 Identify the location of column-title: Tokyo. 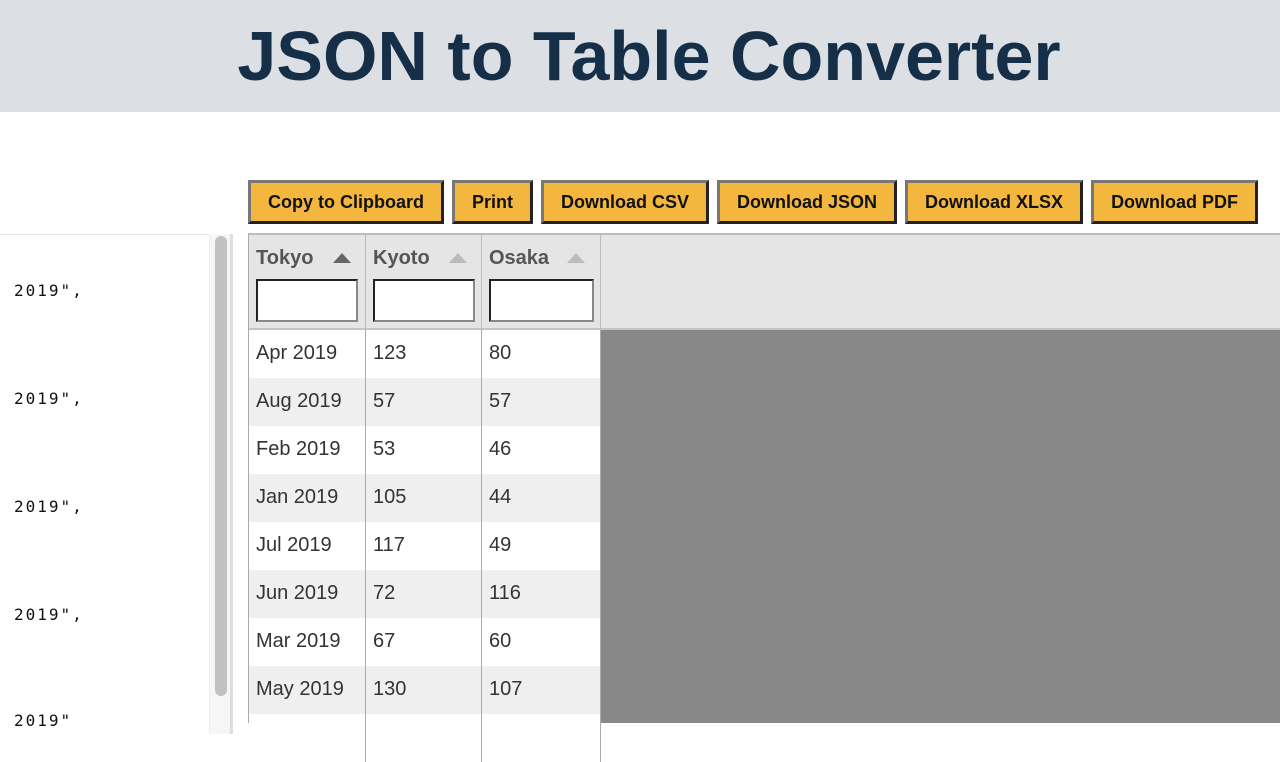
(285, 258).